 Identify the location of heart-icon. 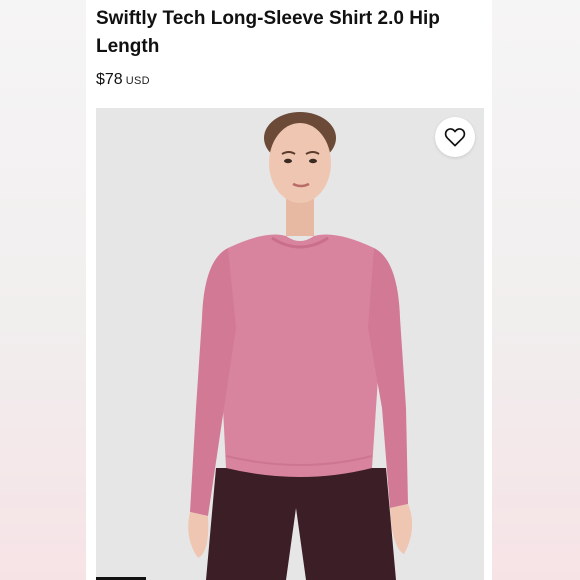
(455, 137).